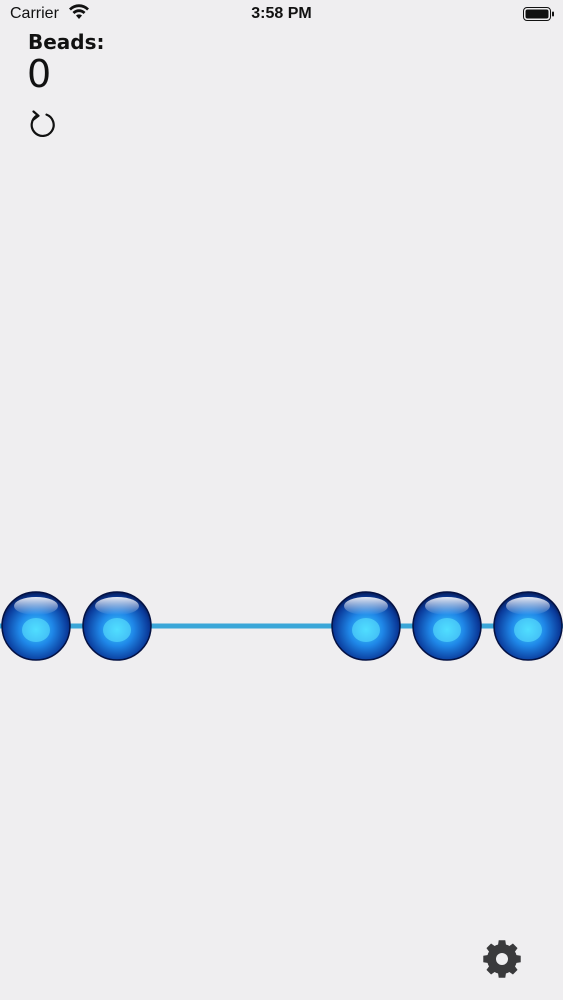  Describe the element at coordinates (66, 42) in the screenshot. I see `beads-label: Beads:` at that location.